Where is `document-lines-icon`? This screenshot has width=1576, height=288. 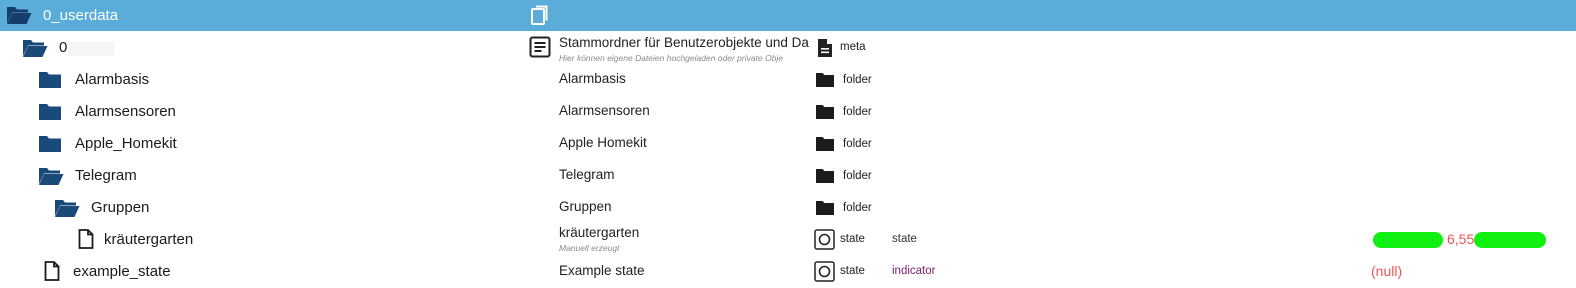
document-lines-icon is located at coordinates (540, 47).